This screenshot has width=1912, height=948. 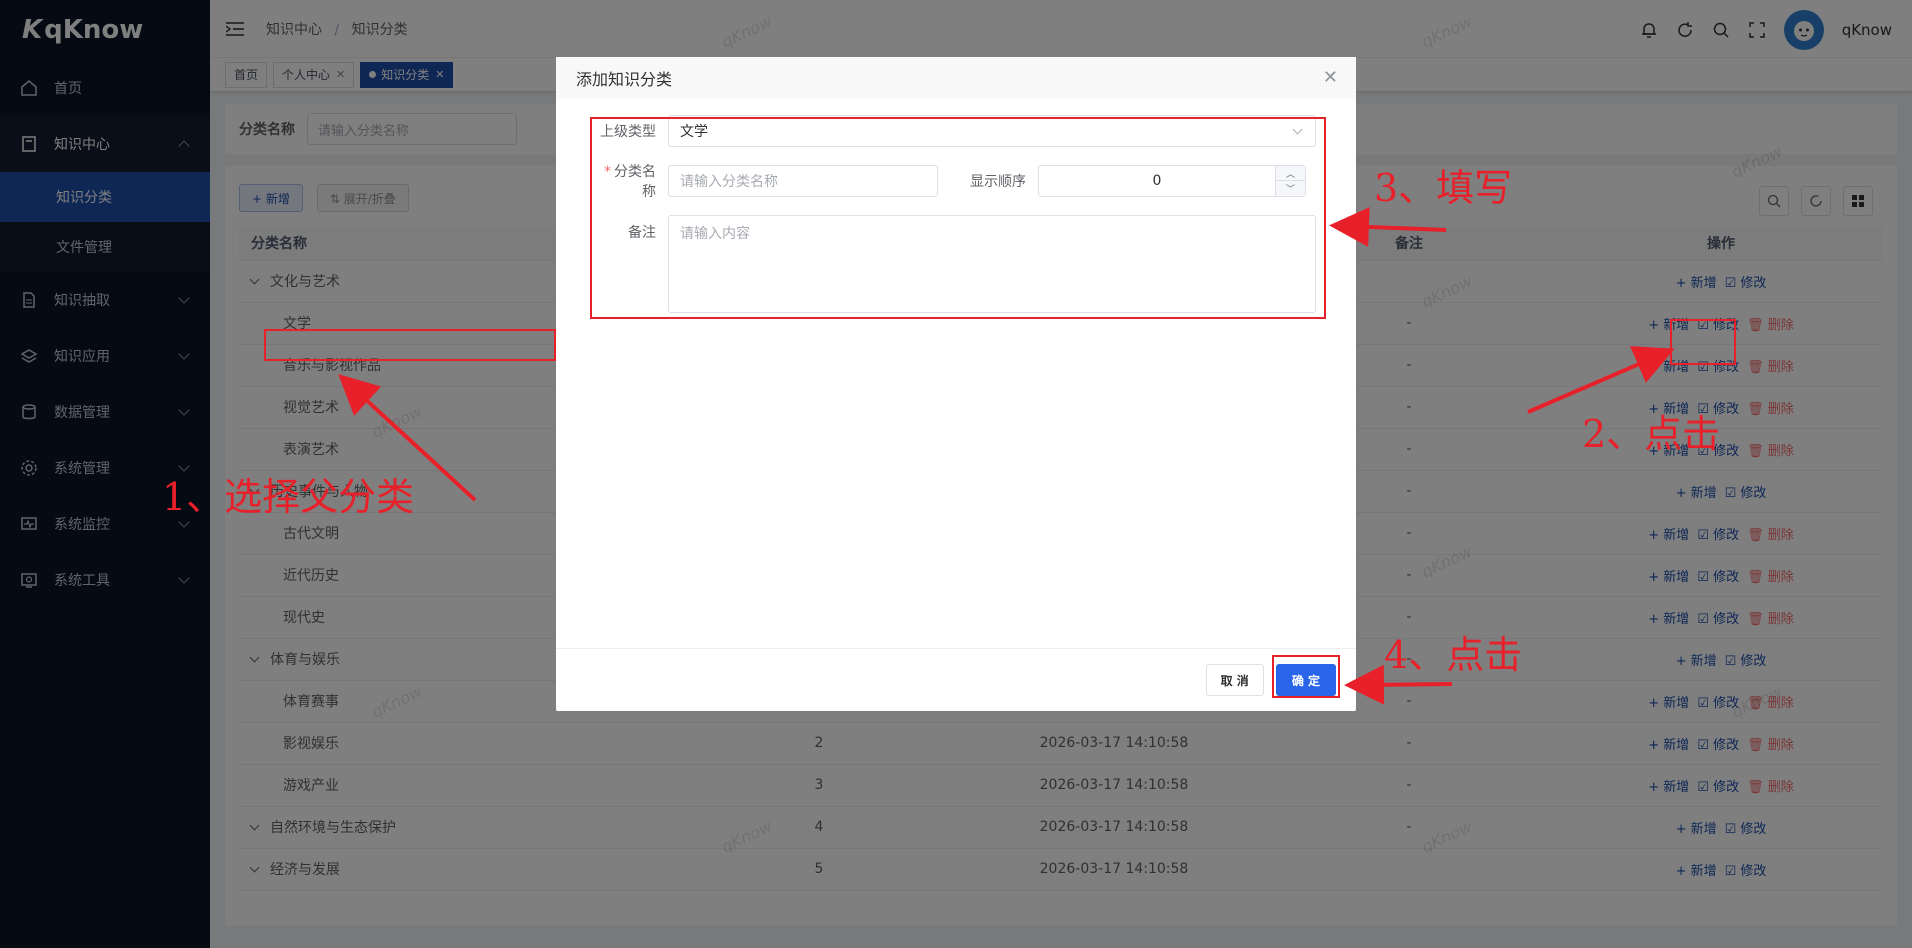 I want to click on annotation-step2: 2、点击, so click(x=1651, y=434).